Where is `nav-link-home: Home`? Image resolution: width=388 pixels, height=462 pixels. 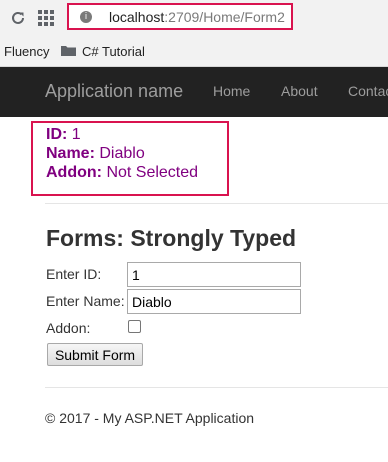
nav-link-home: Home is located at coordinates (231, 91).